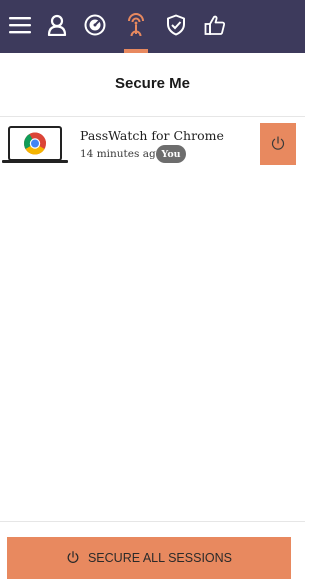  I want to click on active-tab-indicator, so click(136, 51).